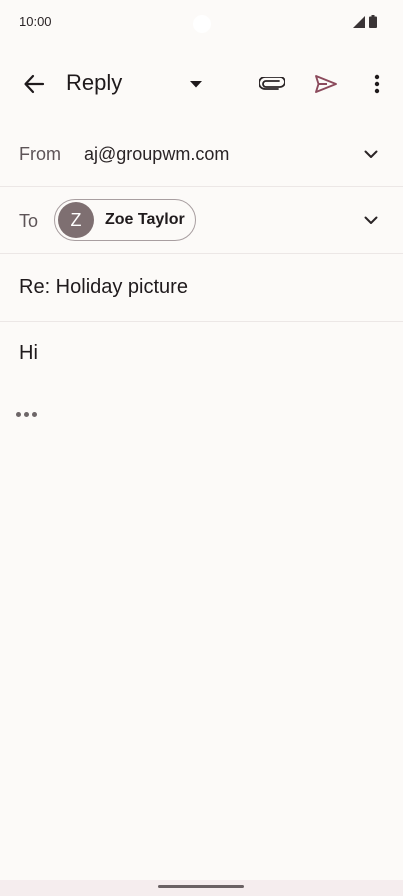 The image size is (403, 896). I want to click on more-options-button, so click(377, 84).